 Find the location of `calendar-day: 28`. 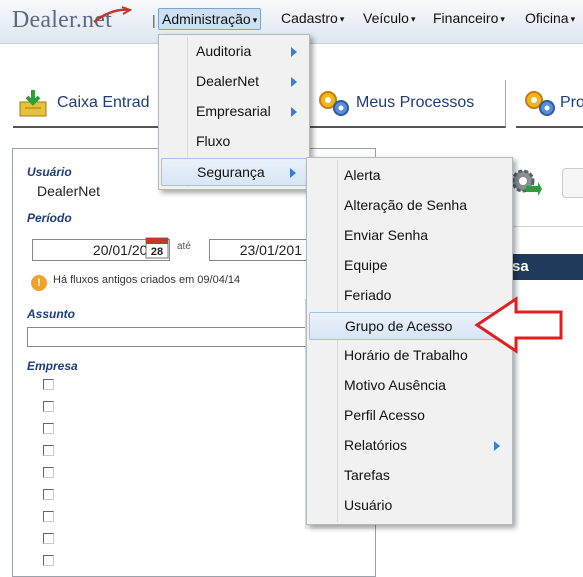

calendar-day: 28 is located at coordinates (157, 252).